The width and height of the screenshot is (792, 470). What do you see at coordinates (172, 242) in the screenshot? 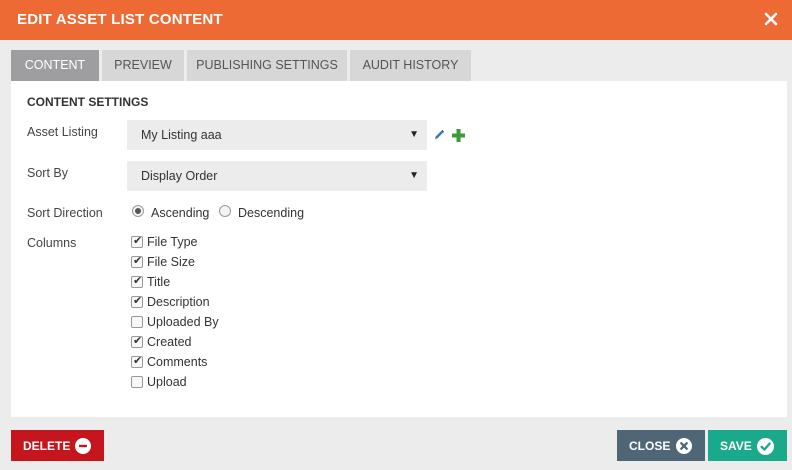
I see `file-type-label: File Type` at bounding box center [172, 242].